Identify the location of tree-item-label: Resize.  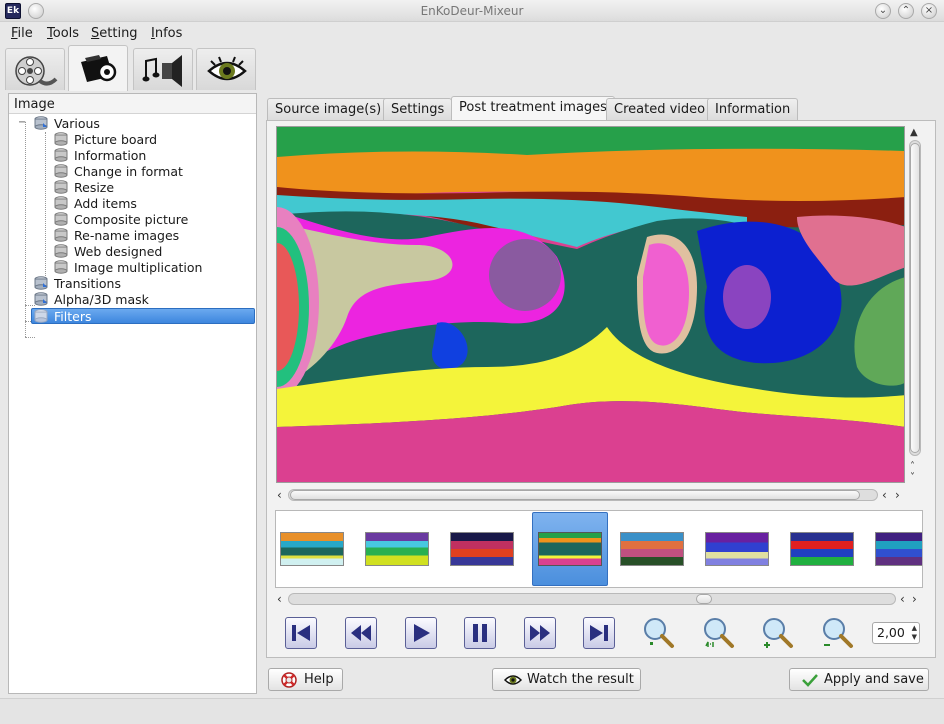
(94, 187).